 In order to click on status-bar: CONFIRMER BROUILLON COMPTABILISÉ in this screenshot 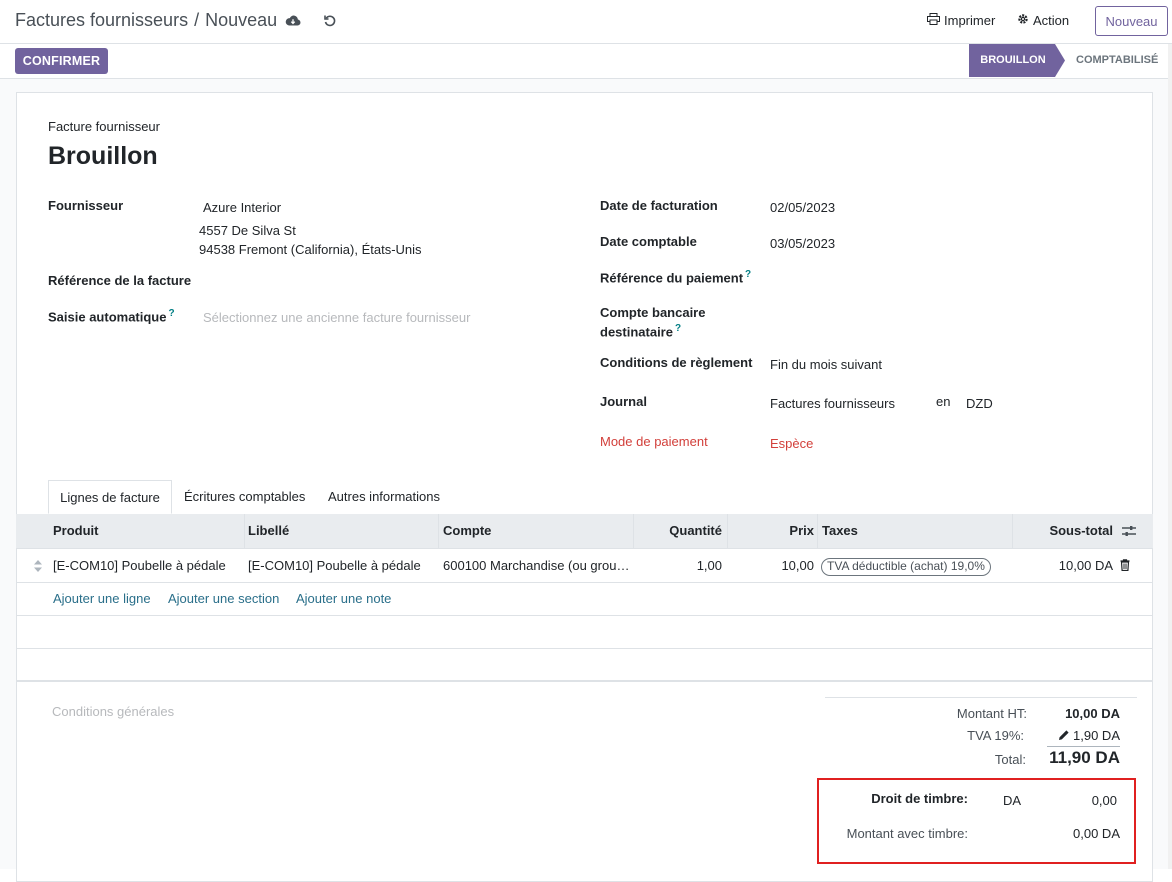, I will do `click(586, 61)`.